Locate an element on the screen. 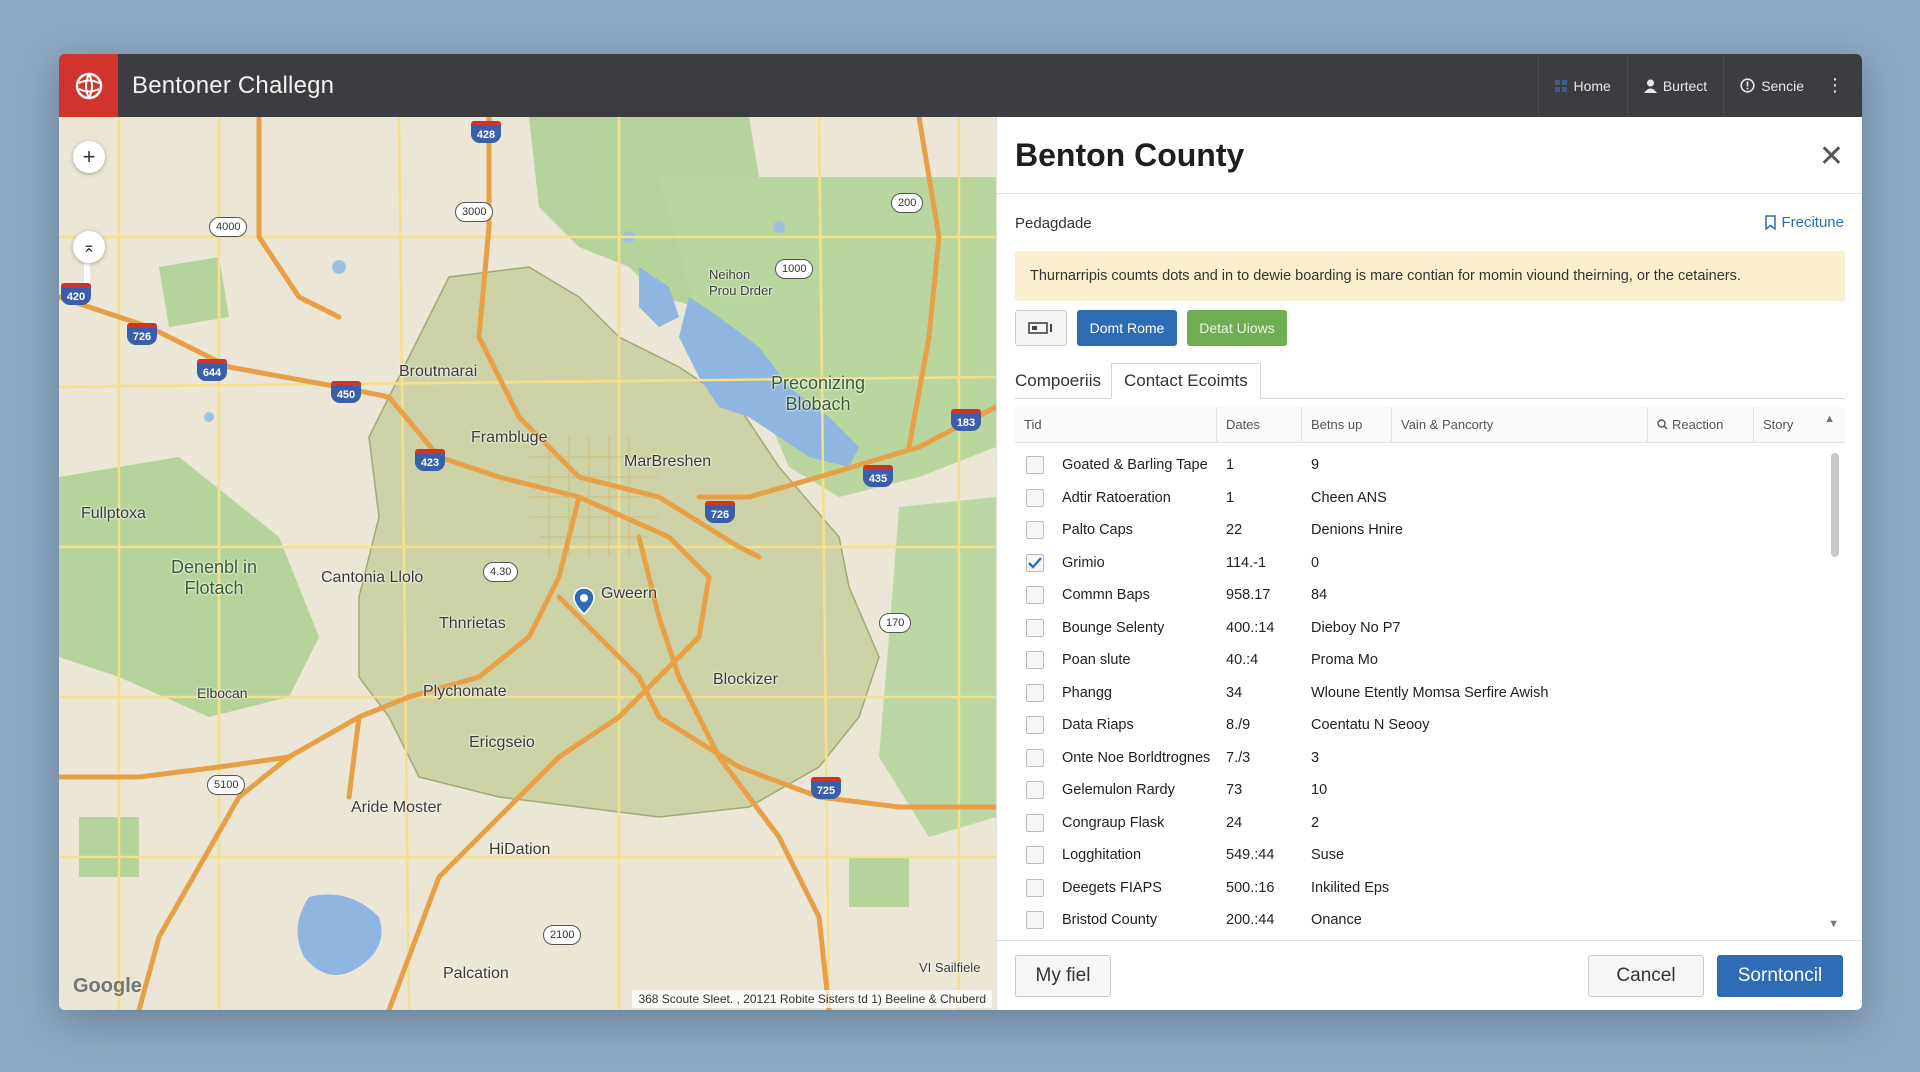 This screenshot has width=1920, height=1072. route-marker: 4000 is located at coordinates (228, 227).